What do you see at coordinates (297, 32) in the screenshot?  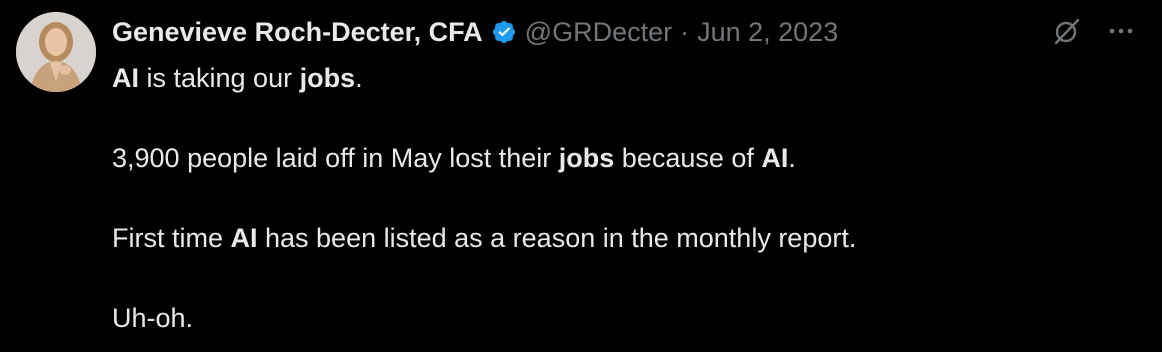 I see `author-display-name: Genevieve Roch-Decter, CFA` at bounding box center [297, 32].